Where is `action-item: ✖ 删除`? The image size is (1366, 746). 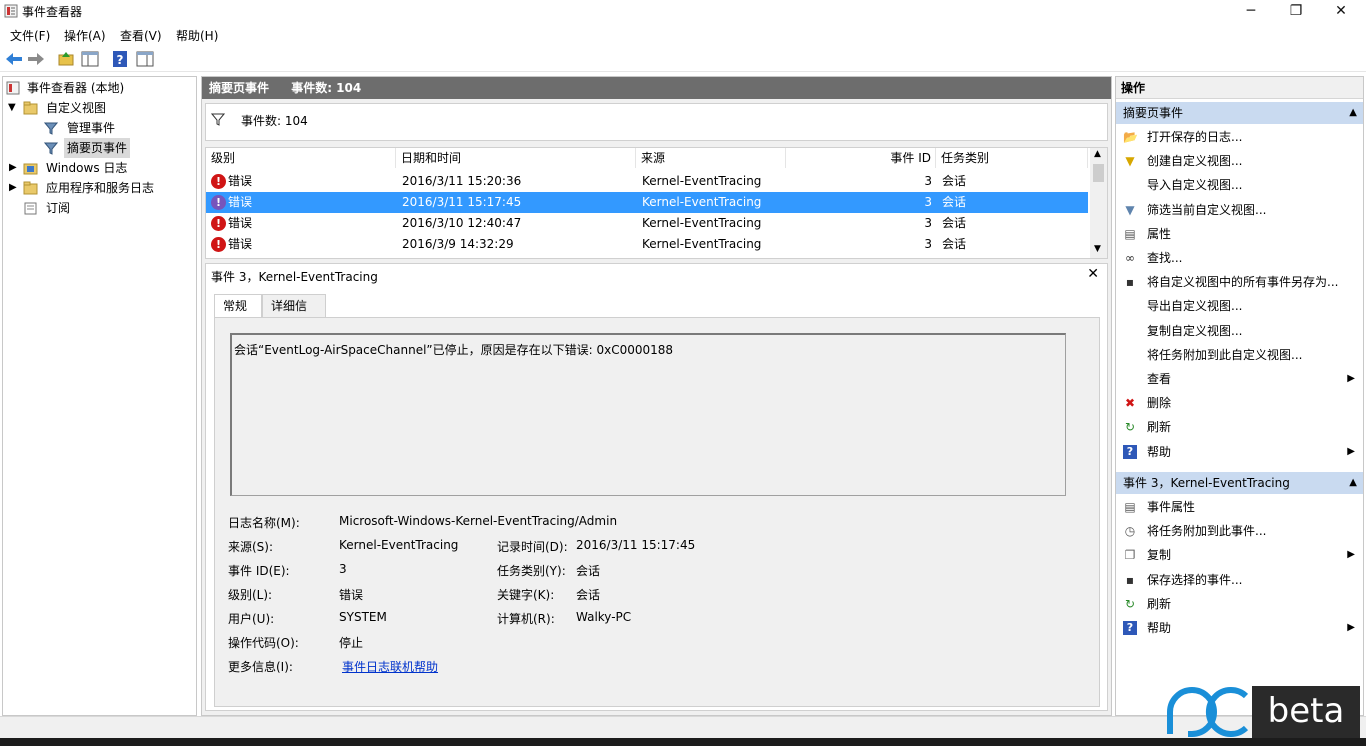 action-item: ✖ 删除 is located at coordinates (1239, 403).